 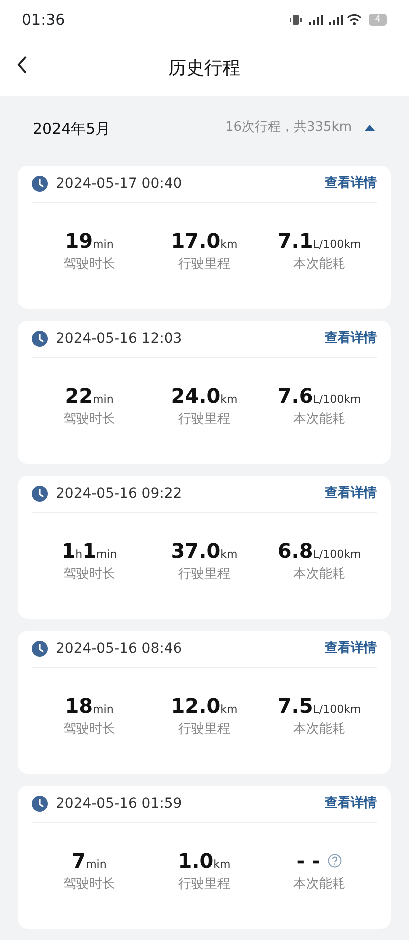 What do you see at coordinates (204, 551) in the screenshot?
I see `stat-value: 37.0km` at bounding box center [204, 551].